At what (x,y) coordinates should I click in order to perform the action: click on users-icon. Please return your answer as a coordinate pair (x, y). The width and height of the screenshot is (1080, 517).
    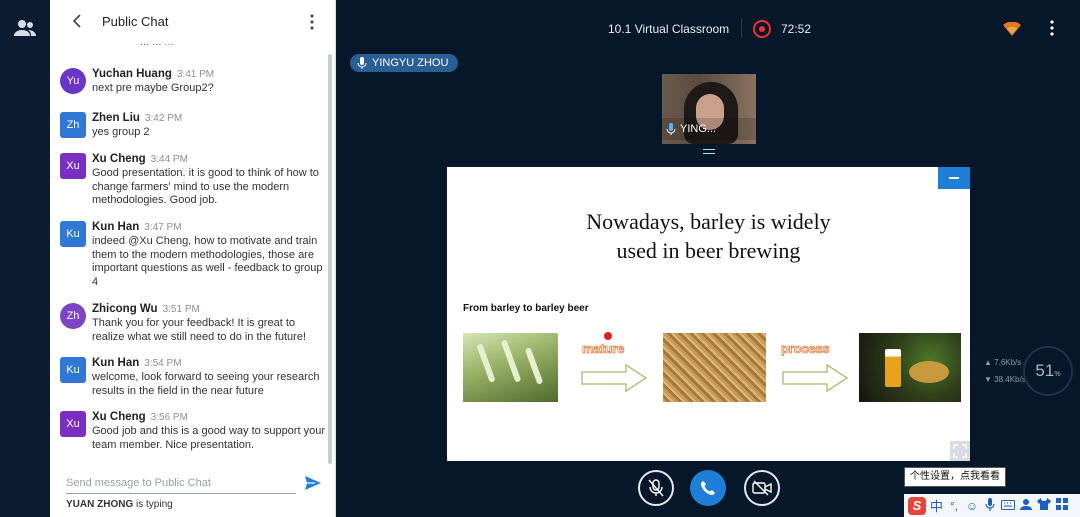
    Looking at the image, I should click on (25, 28).